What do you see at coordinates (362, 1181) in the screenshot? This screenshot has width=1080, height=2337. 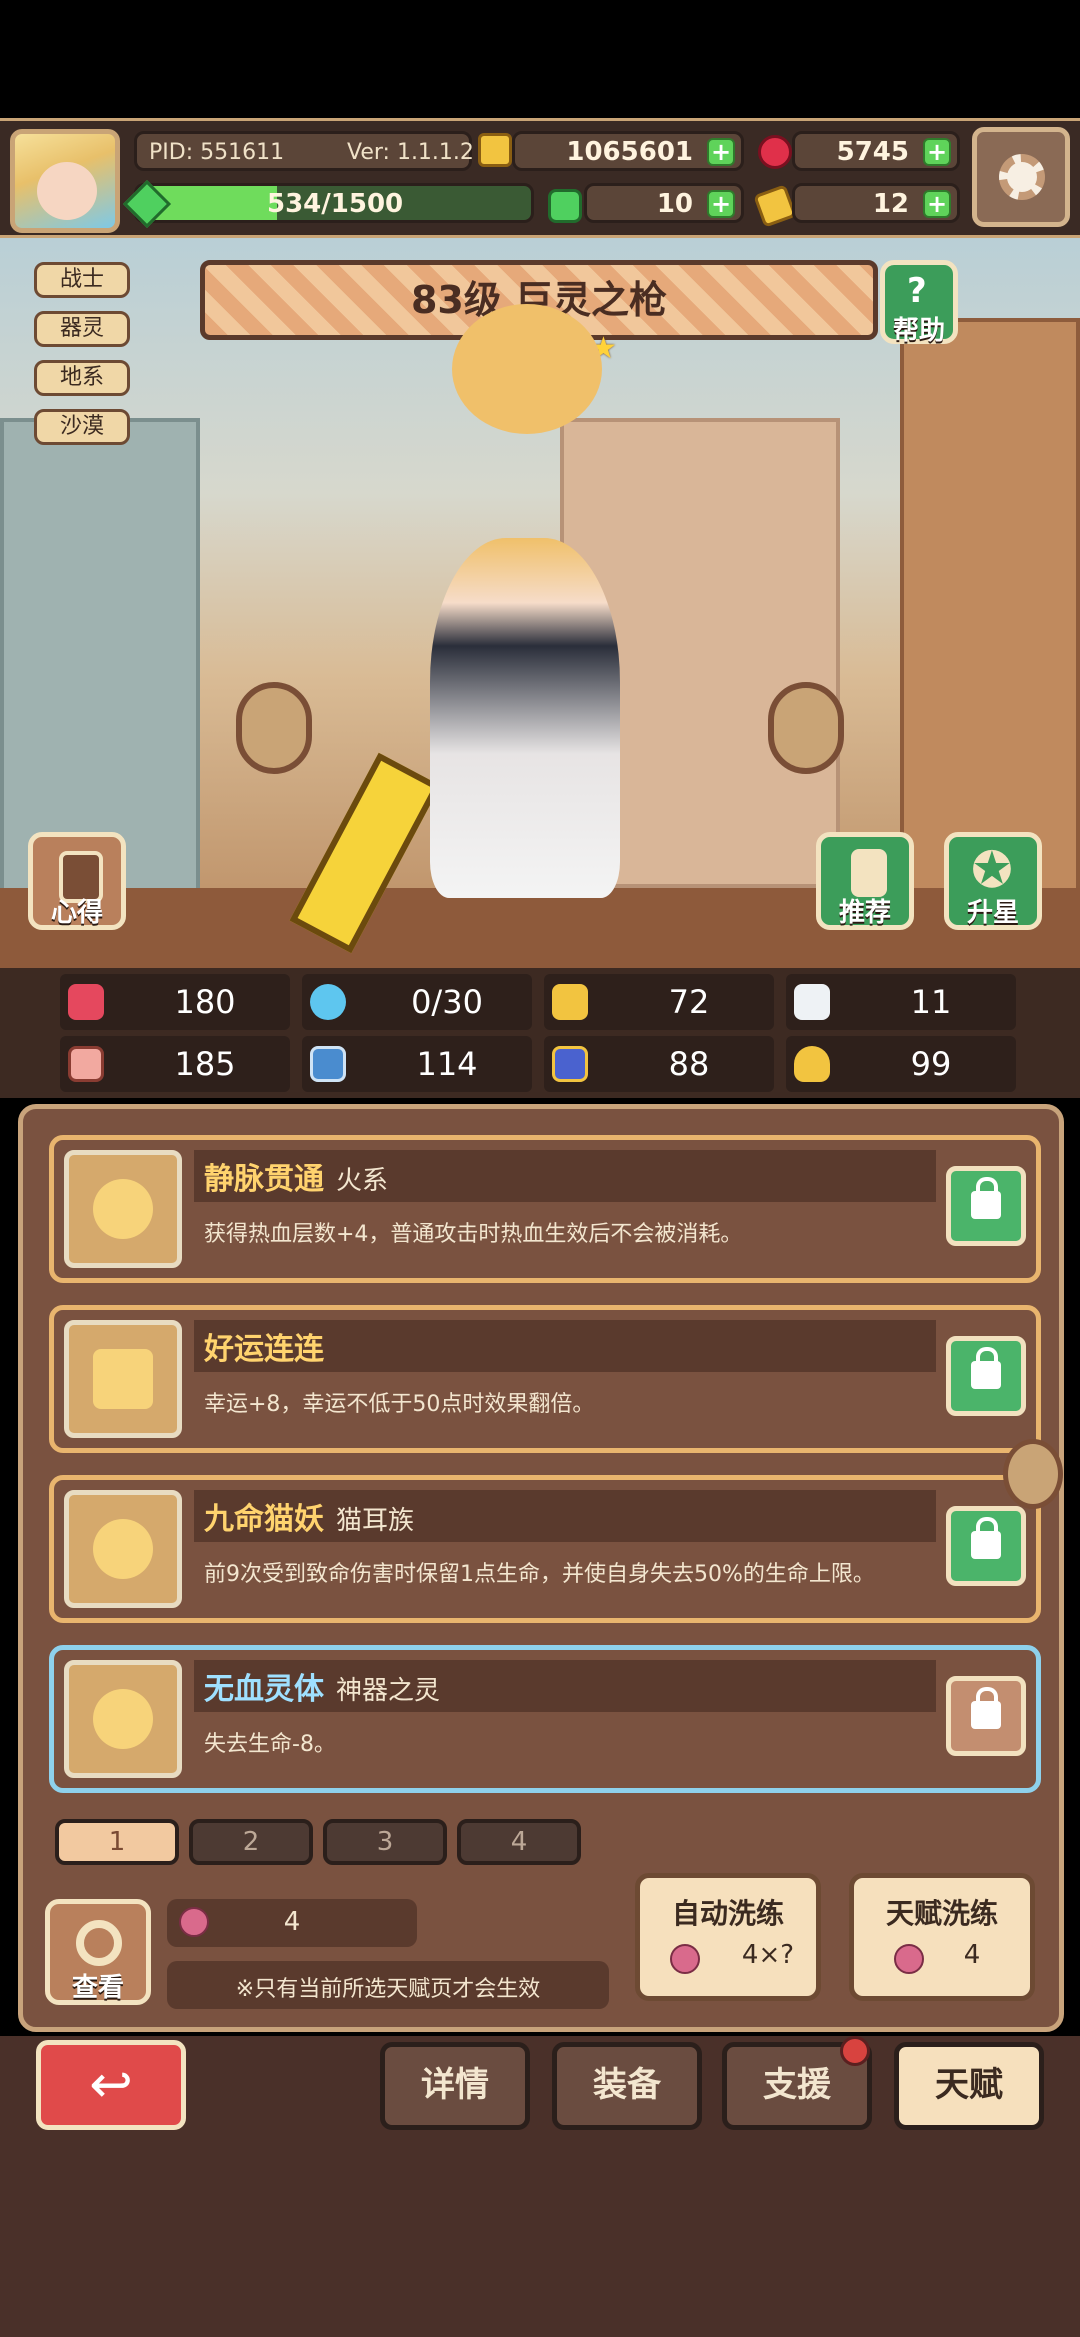 I see `talent-type: 火系` at bounding box center [362, 1181].